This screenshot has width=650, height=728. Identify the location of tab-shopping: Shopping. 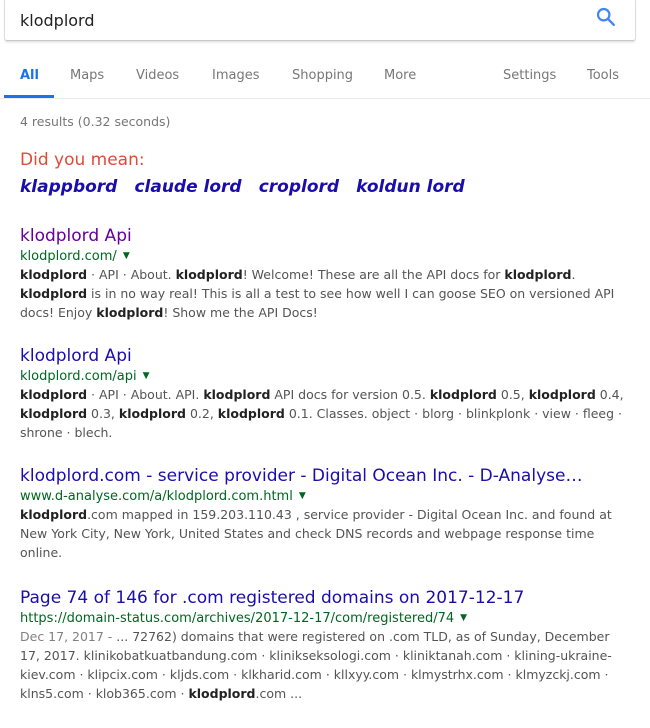
(322, 75).